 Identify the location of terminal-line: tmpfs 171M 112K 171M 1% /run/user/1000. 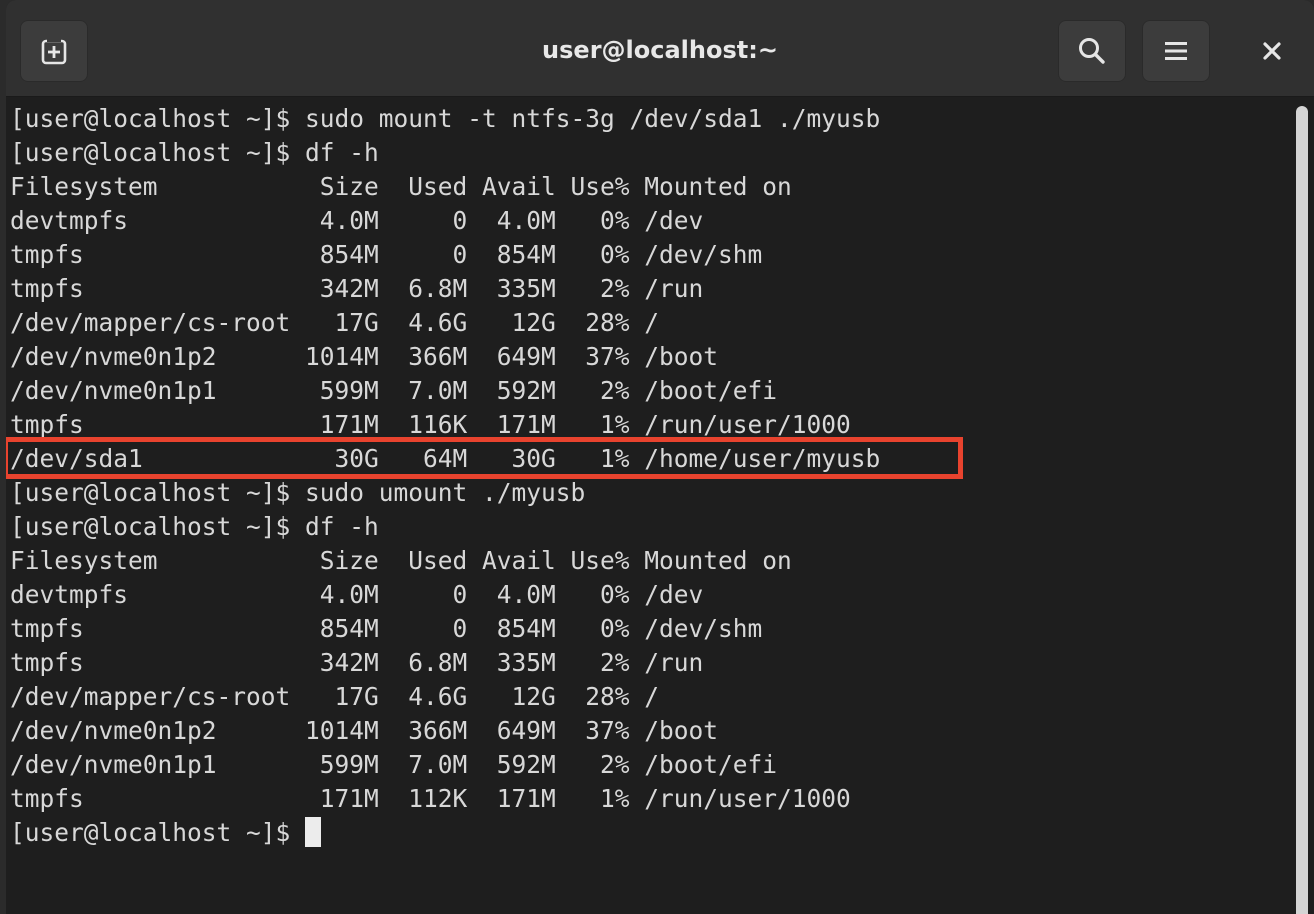
(430, 798).